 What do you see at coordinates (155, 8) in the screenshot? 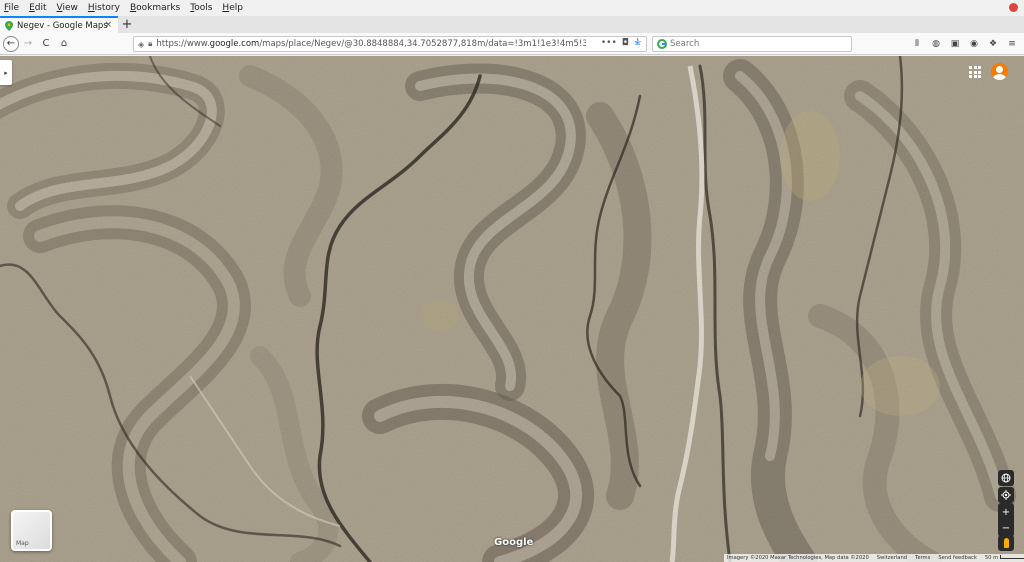
I see `menu-bookmarks: Bookmarks` at bounding box center [155, 8].